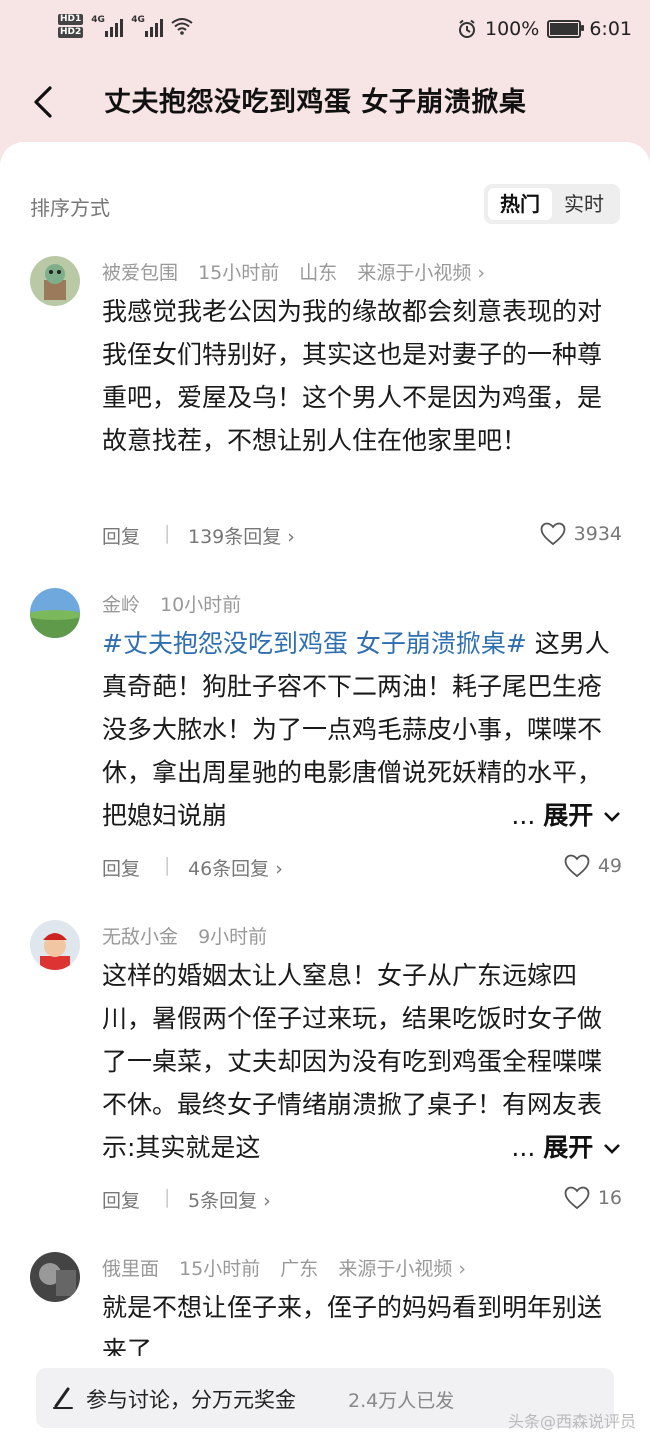 The height and width of the screenshot is (1444, 650). What do you see at coordinates (235, 867) in the screenshot?
I see `reply-count-link: 46条回复 ›` at bounding box center [235, 867].